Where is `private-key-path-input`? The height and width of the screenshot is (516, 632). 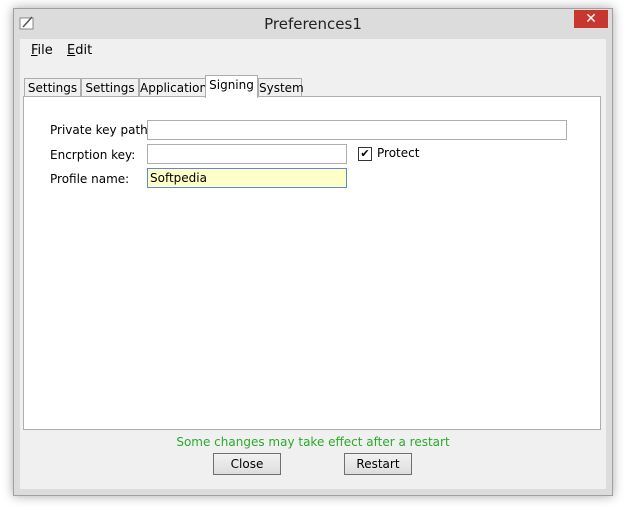
private-key-path-input is located at coordinates (357, 130).